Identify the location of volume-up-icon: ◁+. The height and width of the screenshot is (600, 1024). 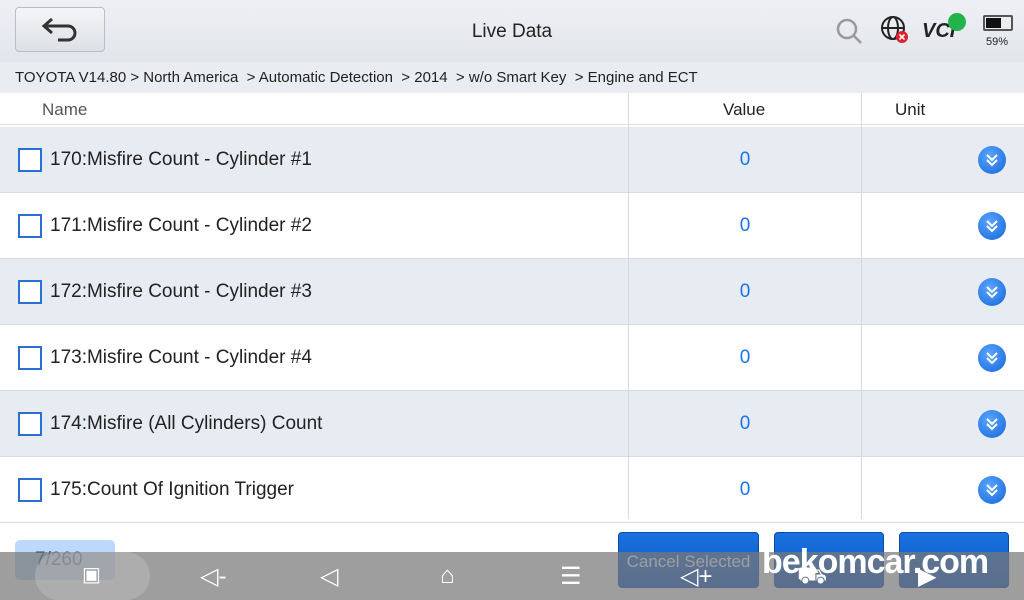
(696, 576).